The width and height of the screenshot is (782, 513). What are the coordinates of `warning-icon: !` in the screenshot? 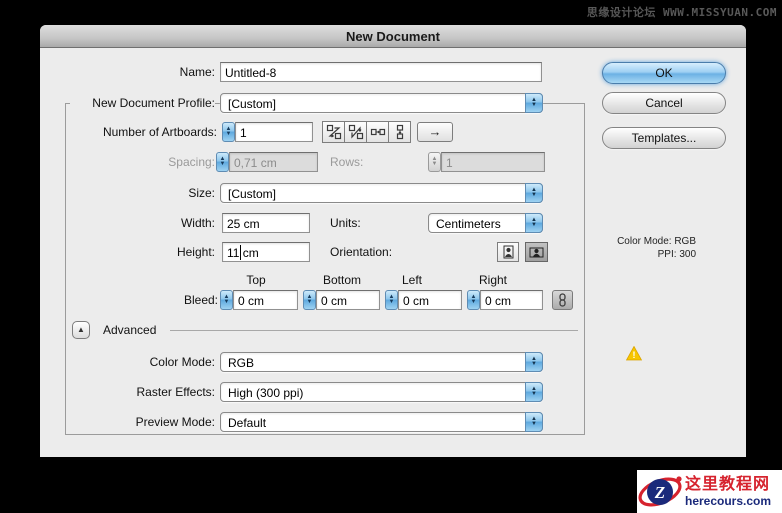 It's located at (634, 355).